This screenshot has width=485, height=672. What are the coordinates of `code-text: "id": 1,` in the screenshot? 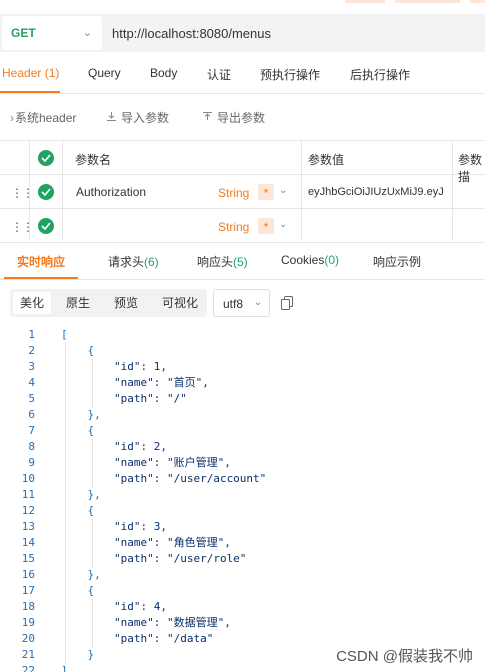 It's located at (114, 366).